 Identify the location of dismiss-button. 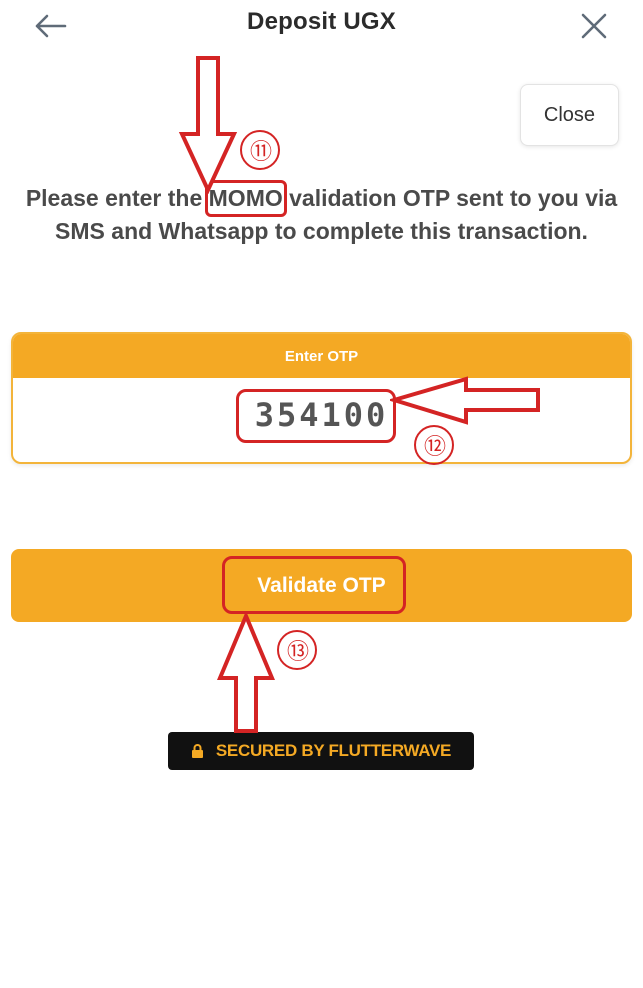
(594, 26).